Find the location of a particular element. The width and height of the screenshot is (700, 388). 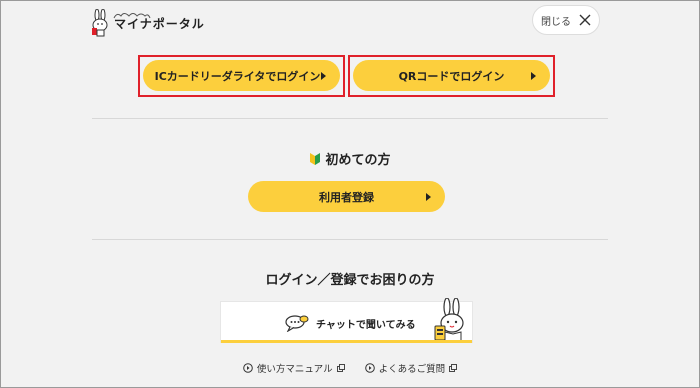

faq-link-label: よくあるご質問 is located at coordinates (412, 369).